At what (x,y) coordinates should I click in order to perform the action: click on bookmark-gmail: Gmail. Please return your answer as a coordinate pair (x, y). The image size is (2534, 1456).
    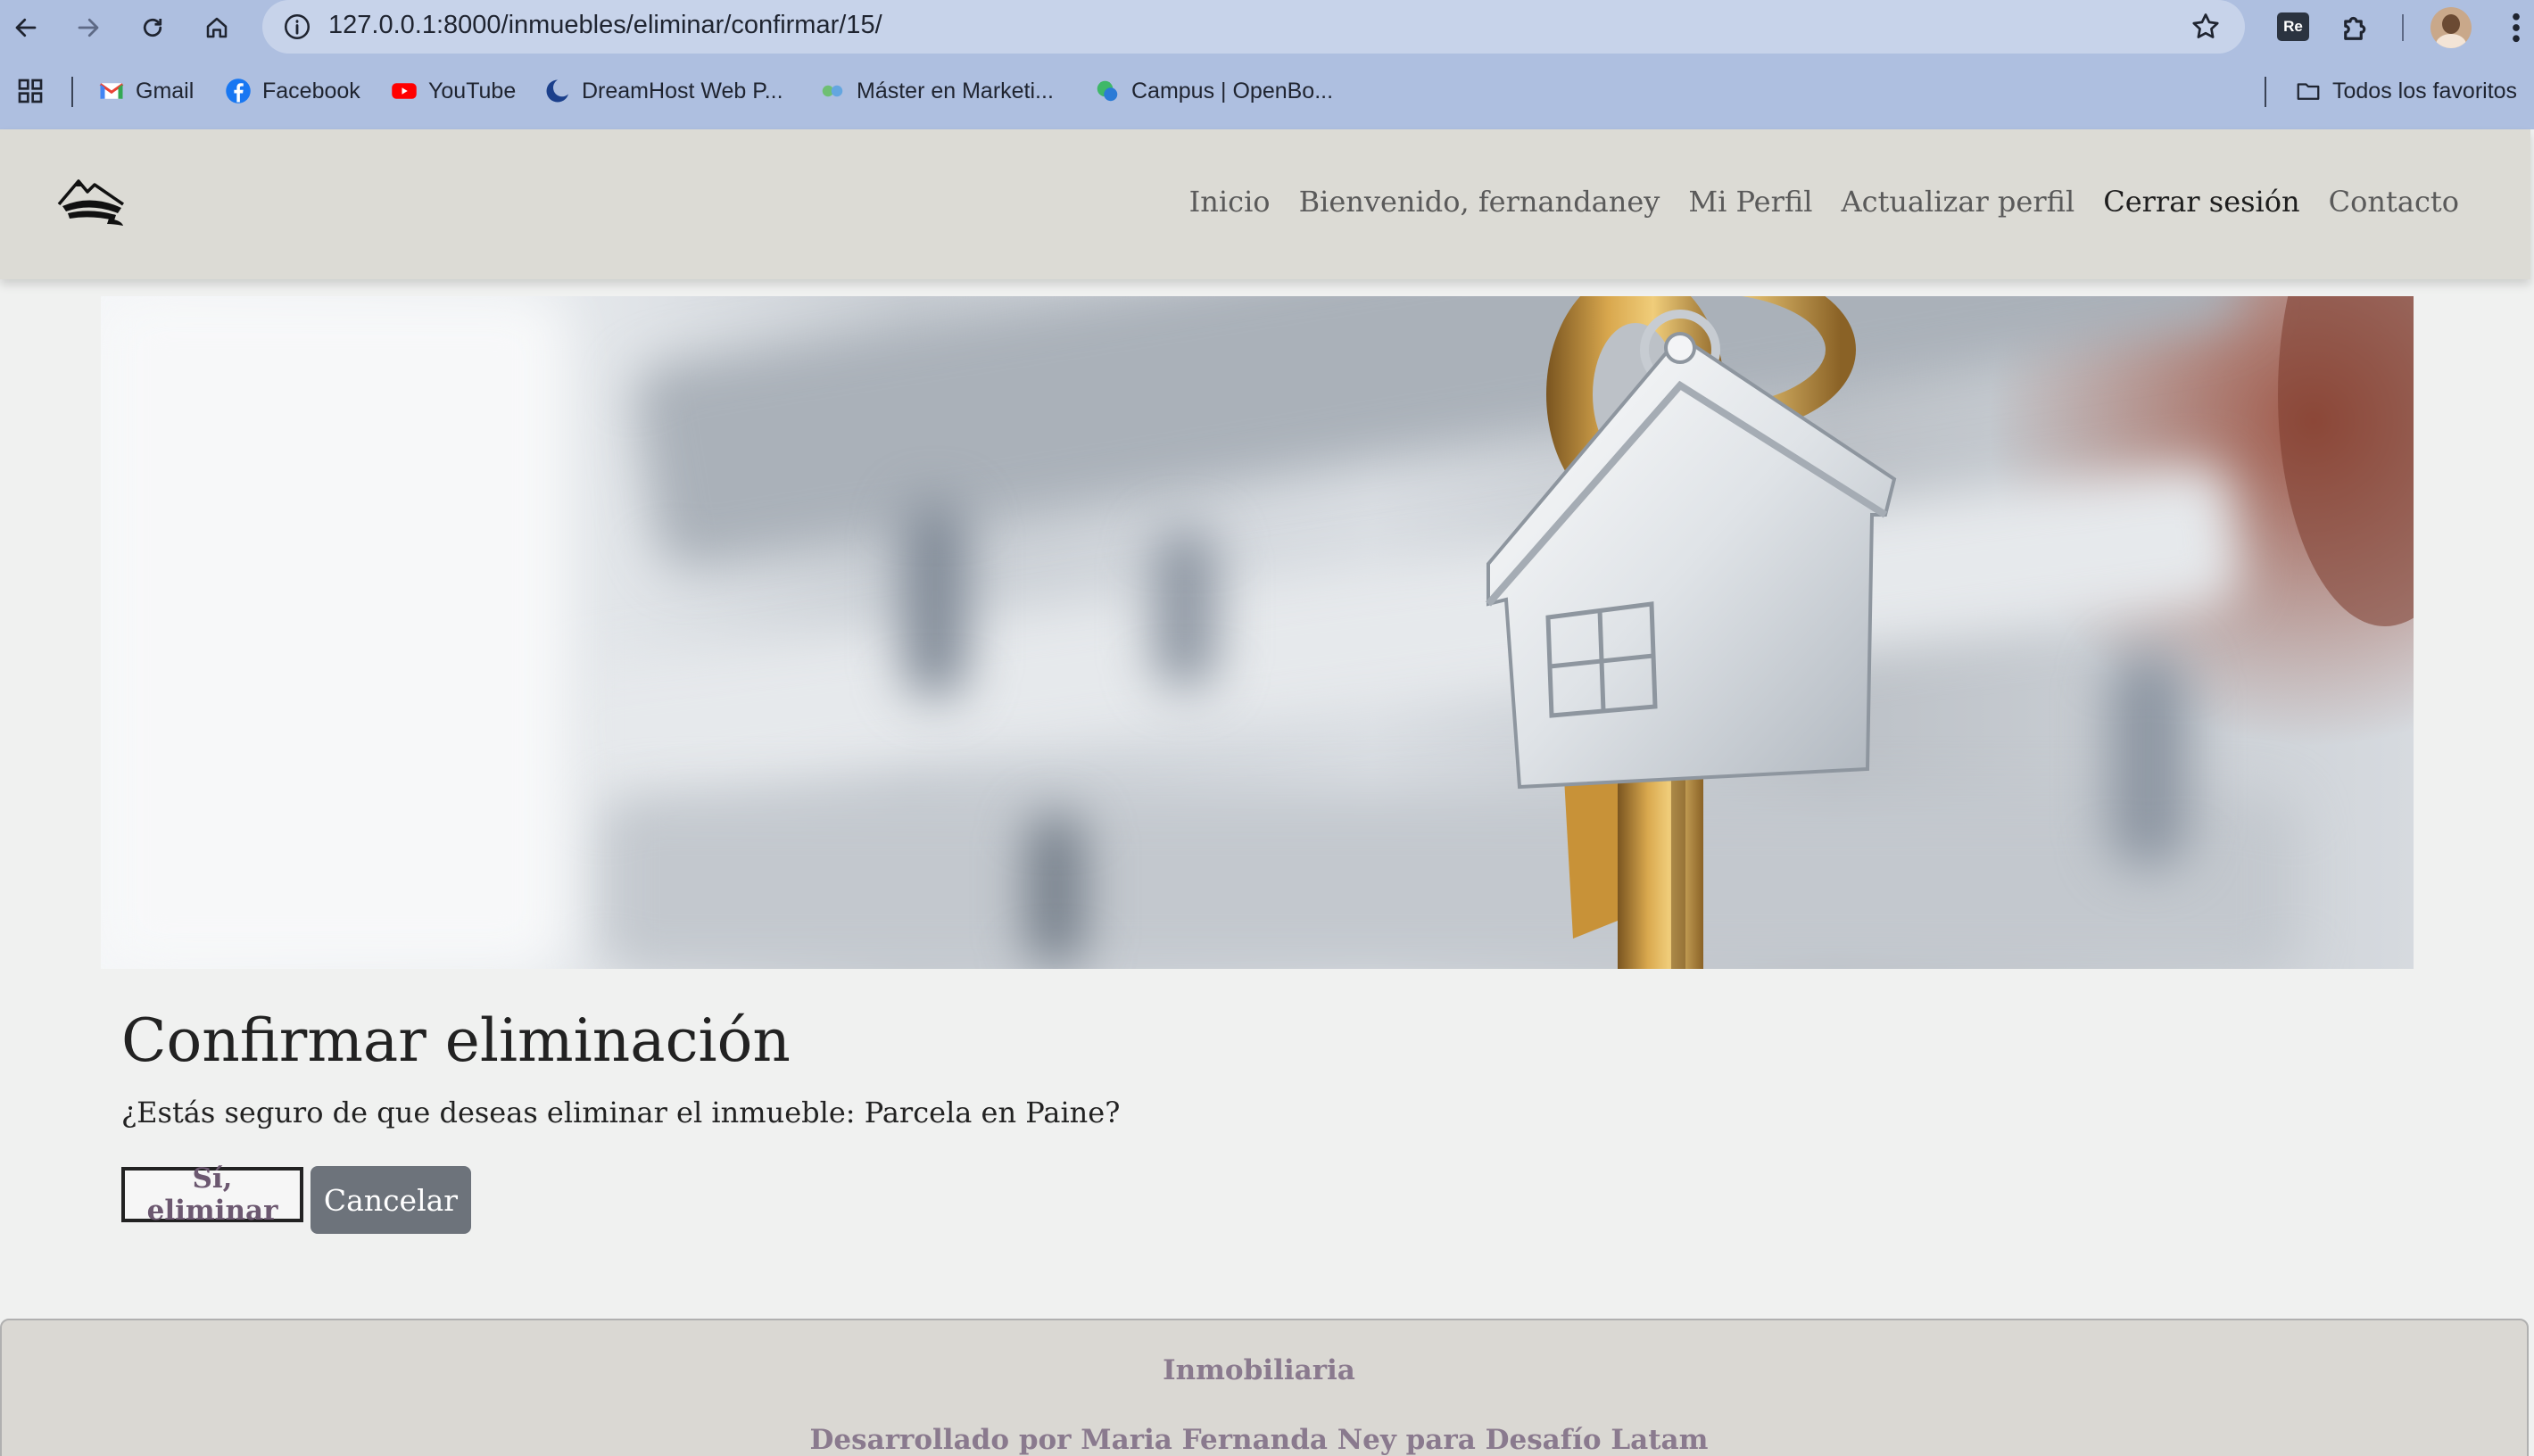
    Looking at the image, I should click on (146, 91).